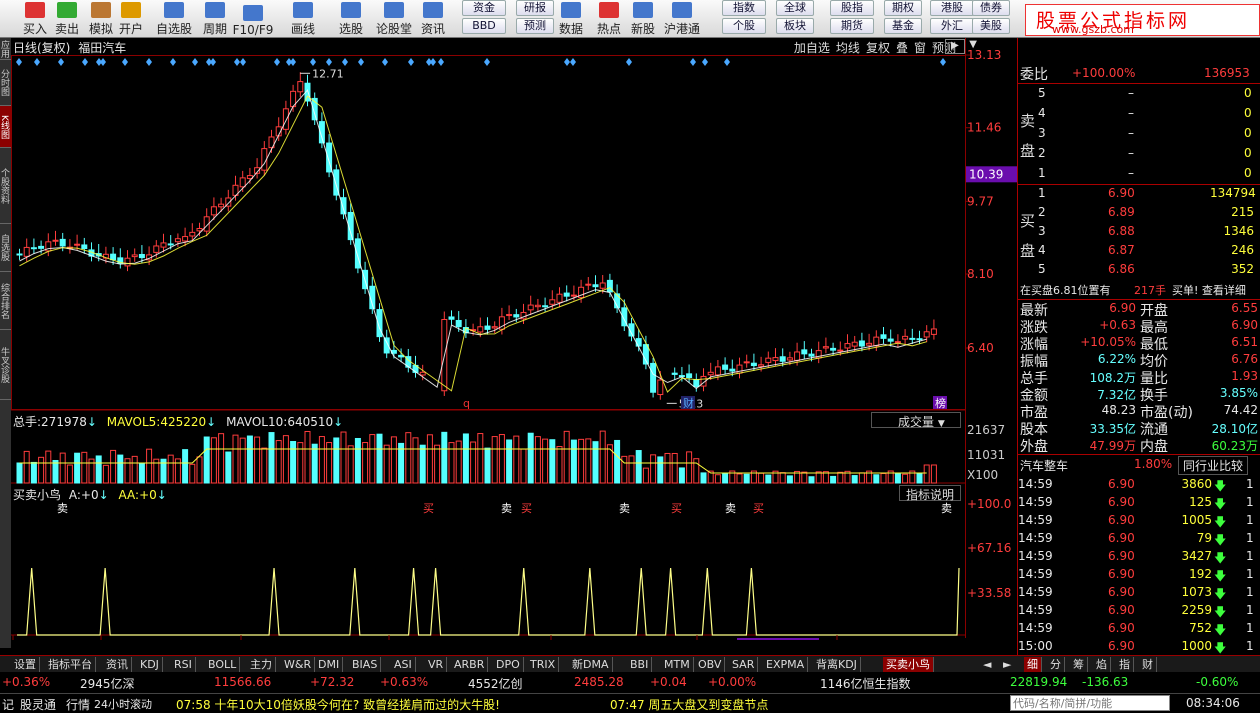 Image resolution: width=1260 pixels, height=713 pixels. What do you see at coordinates (183, 664) in the screenshot?
I see `indicator-tab-4: RSI` at bounding box center [183, 664].